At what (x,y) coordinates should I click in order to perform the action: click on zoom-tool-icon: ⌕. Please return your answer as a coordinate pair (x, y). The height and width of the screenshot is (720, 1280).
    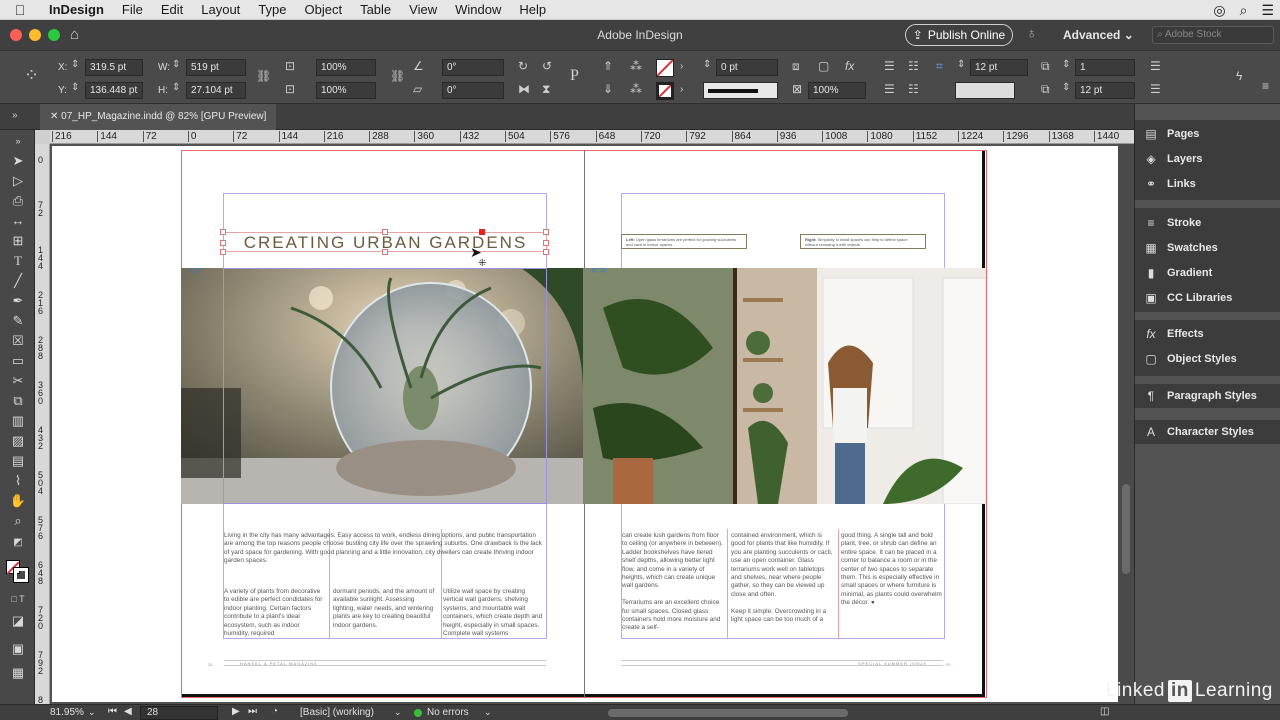
    Looking at the image, I should click on (18, 521).